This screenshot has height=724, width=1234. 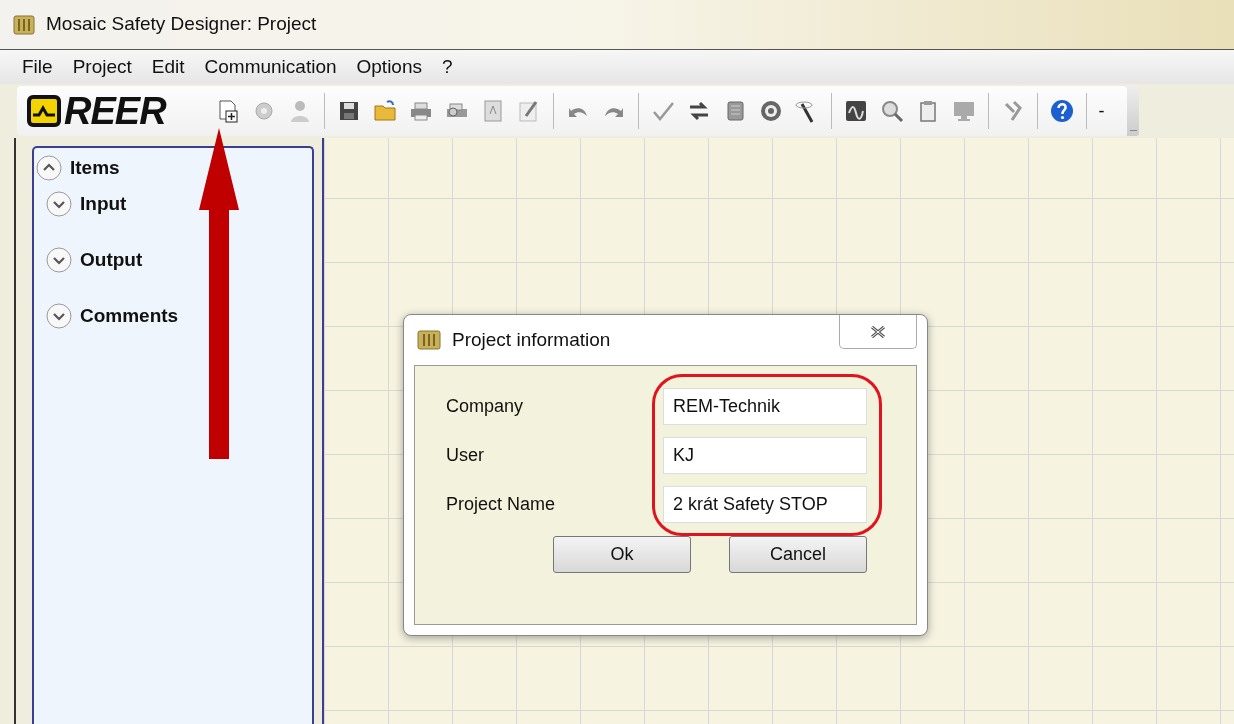 What do you see at coordinates (765, 406) in the screenshot?
I see `input-field: REM-Technik` at bounding box center [765, 406].